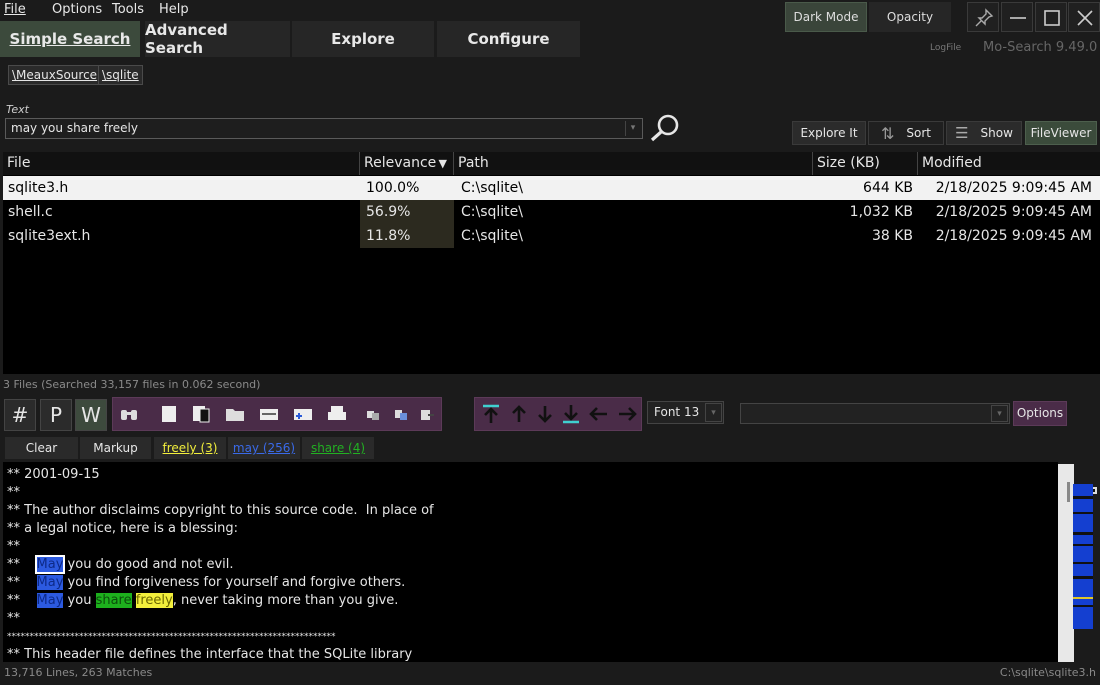 This screenshot has width=1100, height=685. Describe the element at coordinates (169, 414) in the screenshot. I see `document-icon` at that location.